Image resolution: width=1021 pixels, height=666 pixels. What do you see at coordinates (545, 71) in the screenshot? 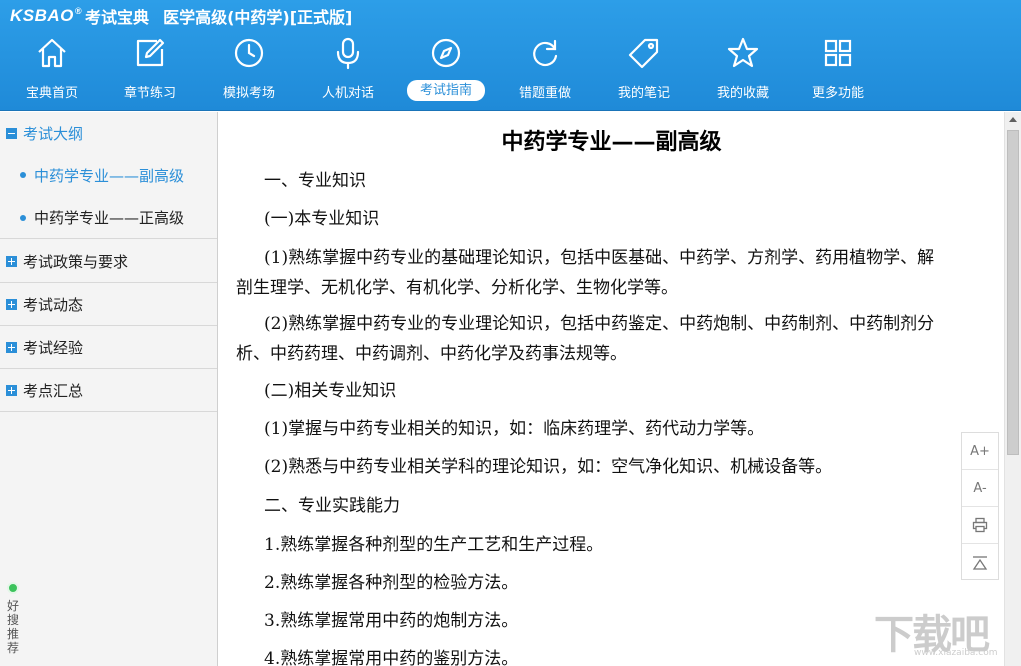
I see `nav-redo-errors: 错题重做` at bounding box center [545, 71].